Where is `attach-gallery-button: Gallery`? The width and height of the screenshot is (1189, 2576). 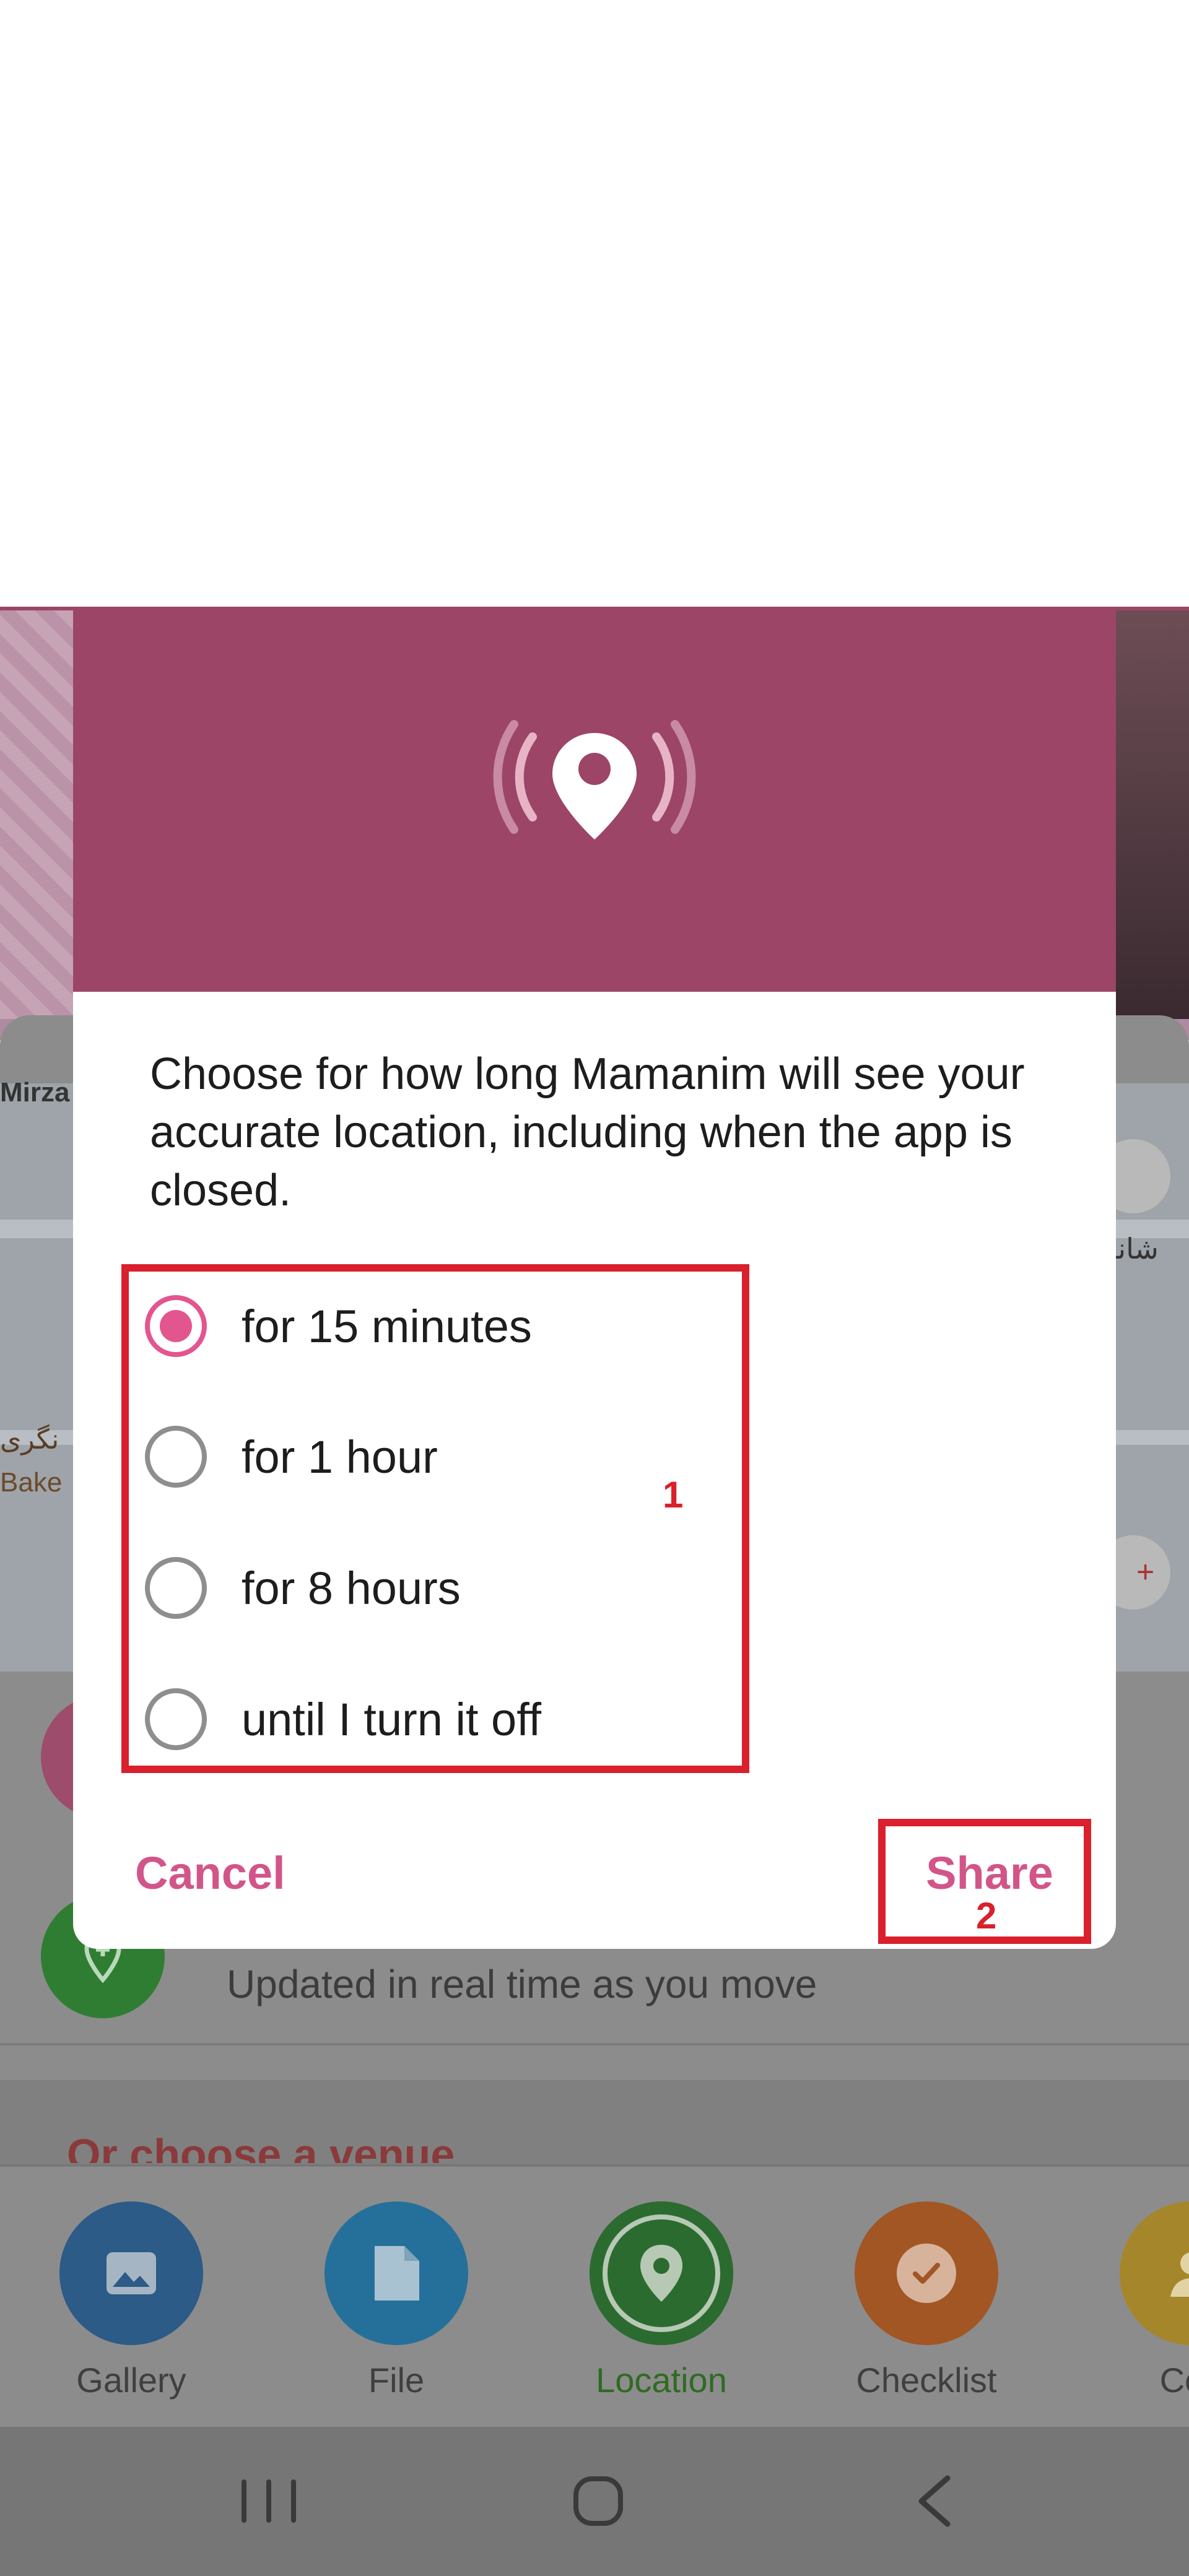
attach-gallery-button: Gallery is located at coordinates (131, 2300).